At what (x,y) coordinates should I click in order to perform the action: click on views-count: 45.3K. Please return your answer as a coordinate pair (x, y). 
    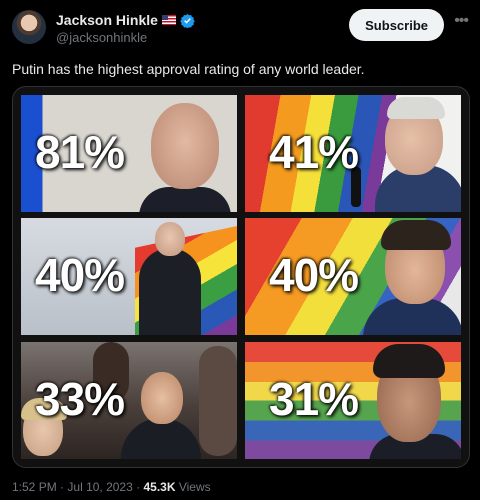
    Looking at the image, I should click on (159, 487).